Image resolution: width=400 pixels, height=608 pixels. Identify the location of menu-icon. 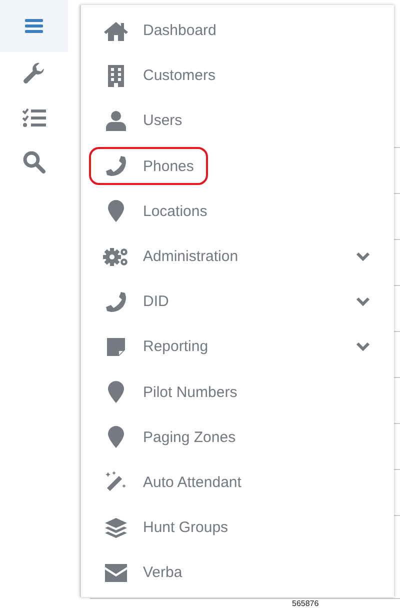
(34, 26).